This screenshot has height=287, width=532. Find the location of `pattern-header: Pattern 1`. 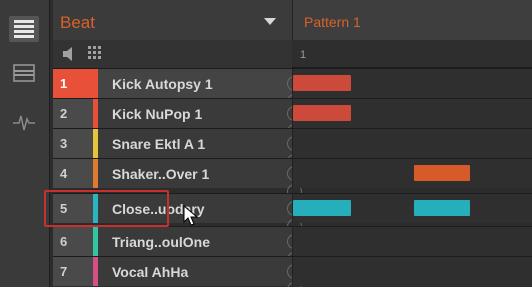

pattern-header: Pattern 1 is located at coordinates (412, 20).